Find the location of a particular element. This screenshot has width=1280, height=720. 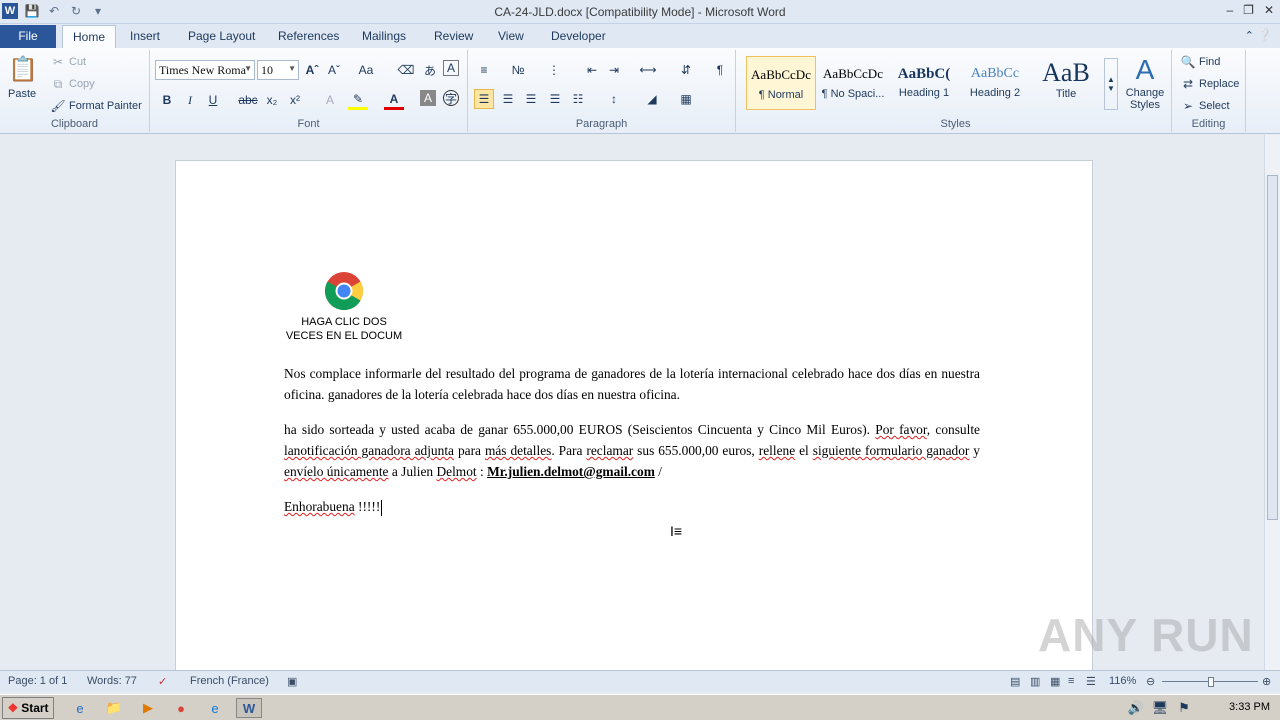

paragraph-group-label: Paragraph is located at coordinates (601, 124).